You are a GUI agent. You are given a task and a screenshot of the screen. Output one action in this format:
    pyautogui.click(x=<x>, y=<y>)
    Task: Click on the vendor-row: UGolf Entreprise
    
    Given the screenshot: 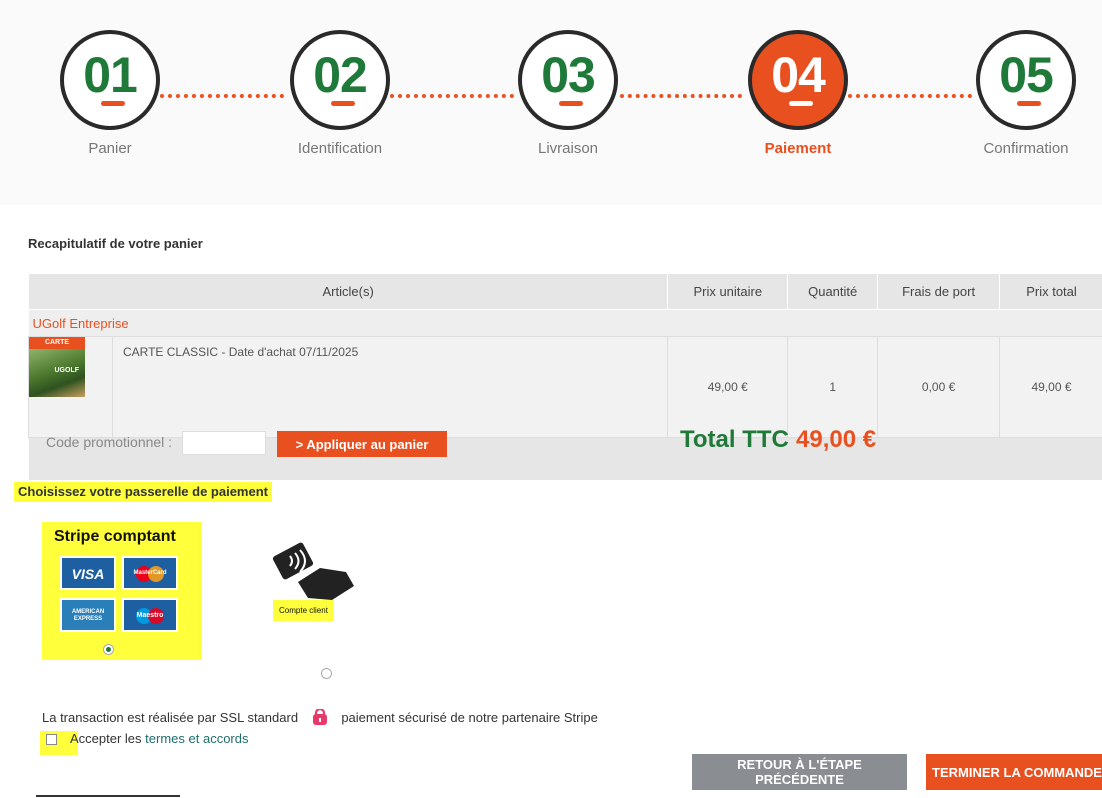 What is the action you would take?
    pyautogui.click(x=565, y=323)
    